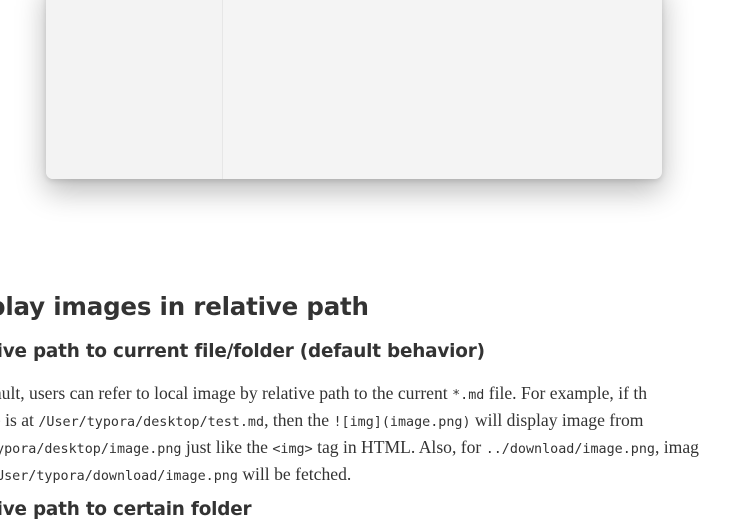 The height and width of the screenshot is (529, 730). What do you see at coordinates (570, 449) in the screenshot?
I see `inline-code: ../download/image.png` at bounding box center [570, 449].